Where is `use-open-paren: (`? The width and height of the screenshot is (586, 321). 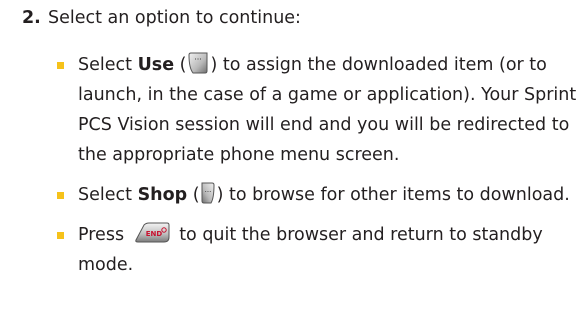 use-open-paren: ( is located at coordinates (180, 65).